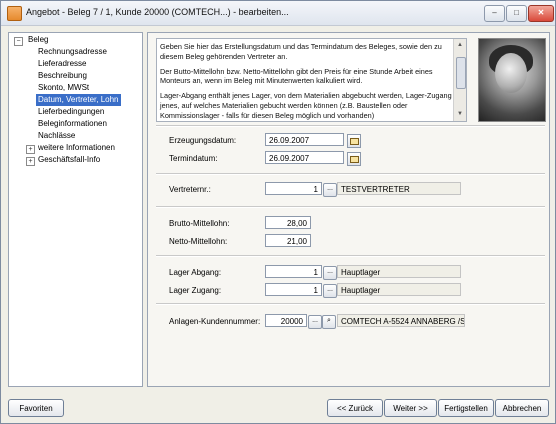 Image resolution: width=556 pixels, height=424 pixels. Describe the element at coordinates (355, 408) in the screenshot. I see `zurueck-button: << Zurück` at that location.